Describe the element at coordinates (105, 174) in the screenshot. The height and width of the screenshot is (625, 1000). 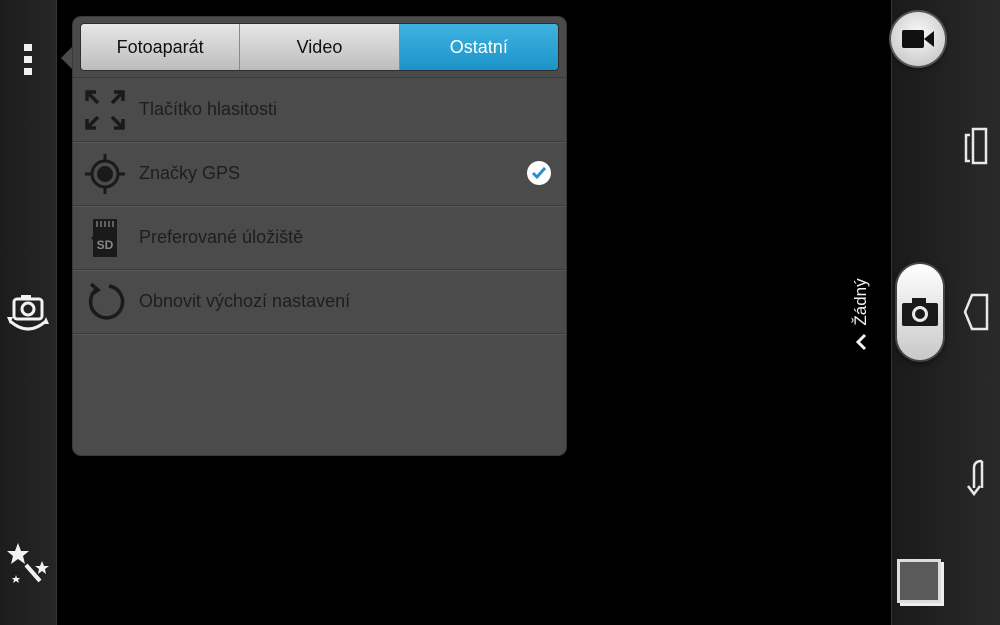
I see `gps-target-icon` at that location.